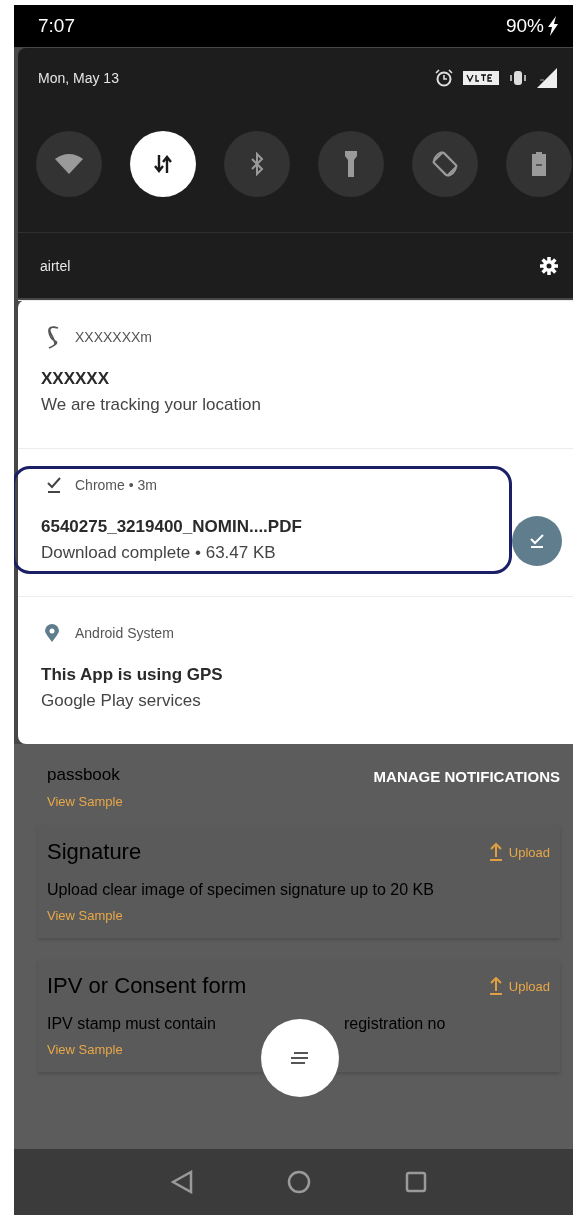 Image resolution: width=573 pixels, height=1215 pixels. Describe the element at coordinates (539, 164) in the screenshot. I see `battery-icon` at that location.